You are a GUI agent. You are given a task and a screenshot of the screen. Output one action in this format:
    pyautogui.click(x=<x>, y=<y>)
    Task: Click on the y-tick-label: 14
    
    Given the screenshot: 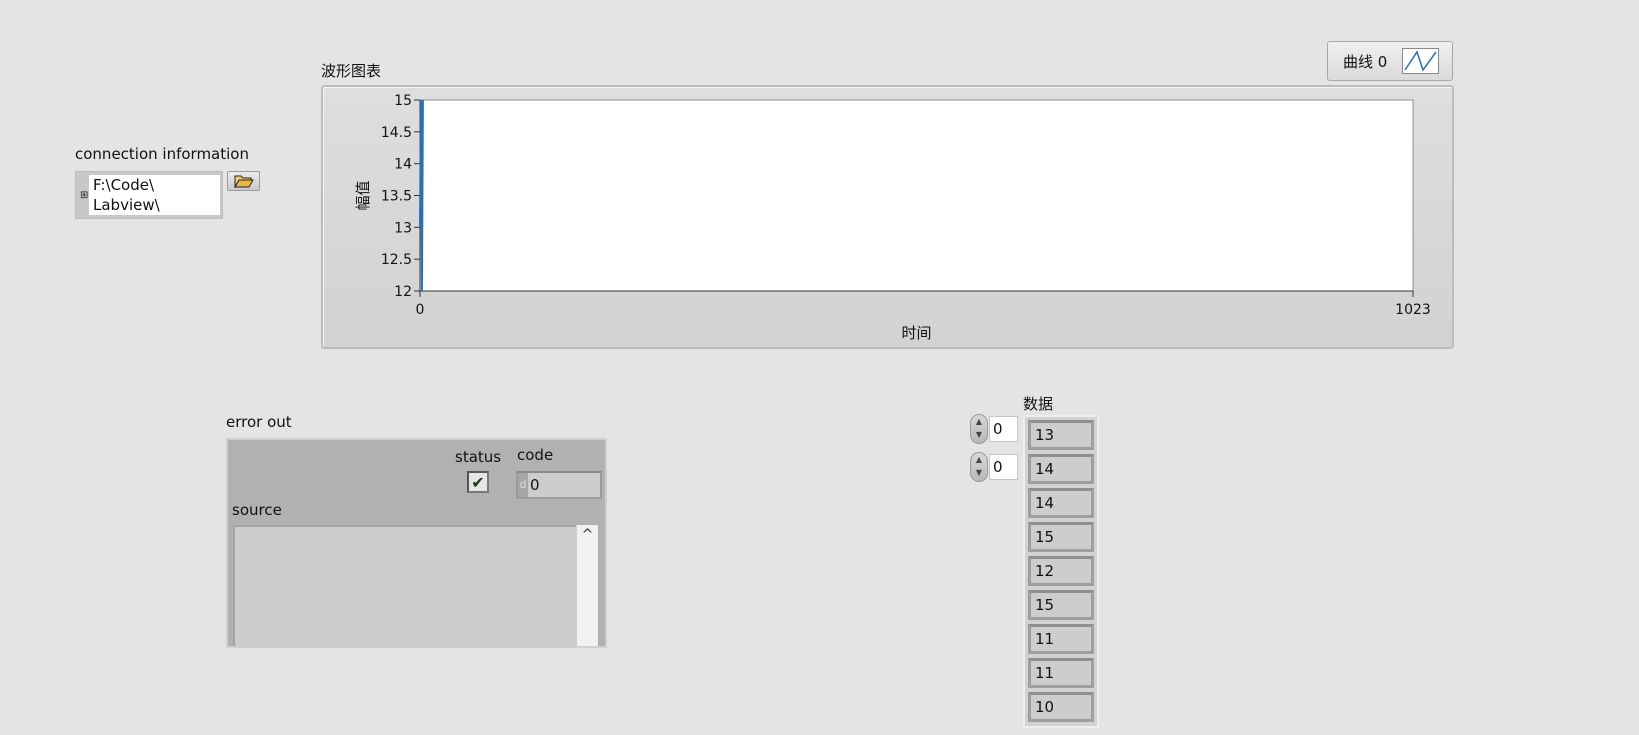 What is the action you would take?
    pyautogui.click(x=403, y=165)
    